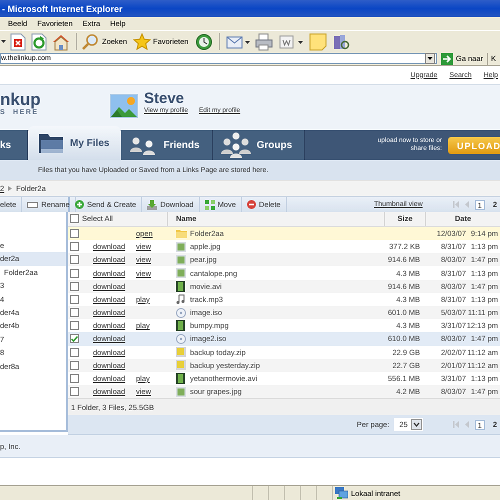 The image size is (500, 500). I want to click on nav-tab: Friends, so click(167, 145).